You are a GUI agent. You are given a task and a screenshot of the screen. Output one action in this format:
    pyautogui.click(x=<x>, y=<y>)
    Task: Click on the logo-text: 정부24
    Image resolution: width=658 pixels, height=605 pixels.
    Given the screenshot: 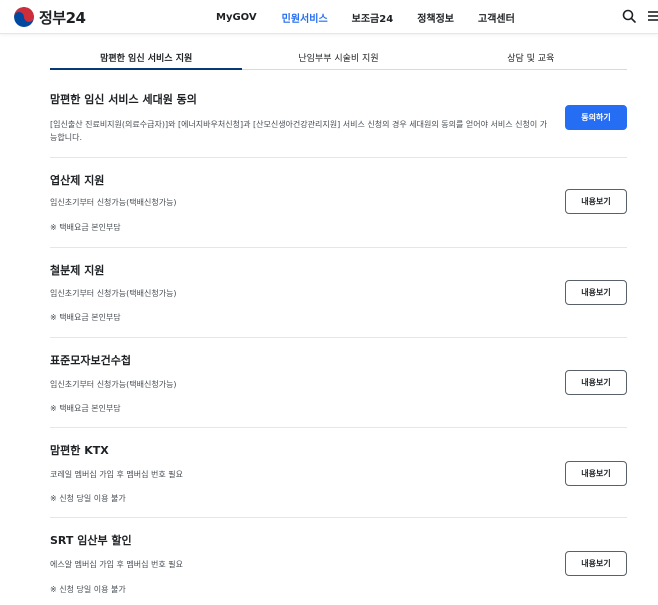 What is the action you would take?
    pyautogui.click(x=62, y=17)
    